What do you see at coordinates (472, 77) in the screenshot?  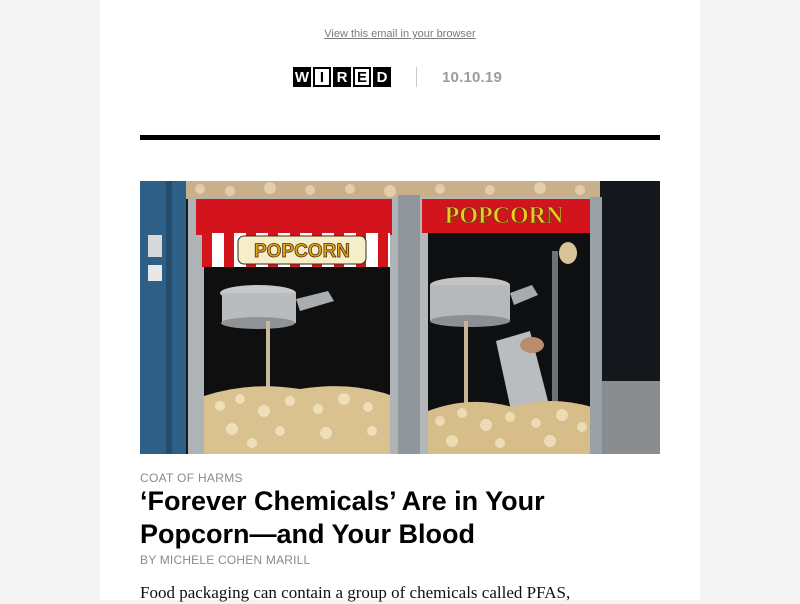 I see `issue-date: 10.10.19` at bounding box center [472, 77].